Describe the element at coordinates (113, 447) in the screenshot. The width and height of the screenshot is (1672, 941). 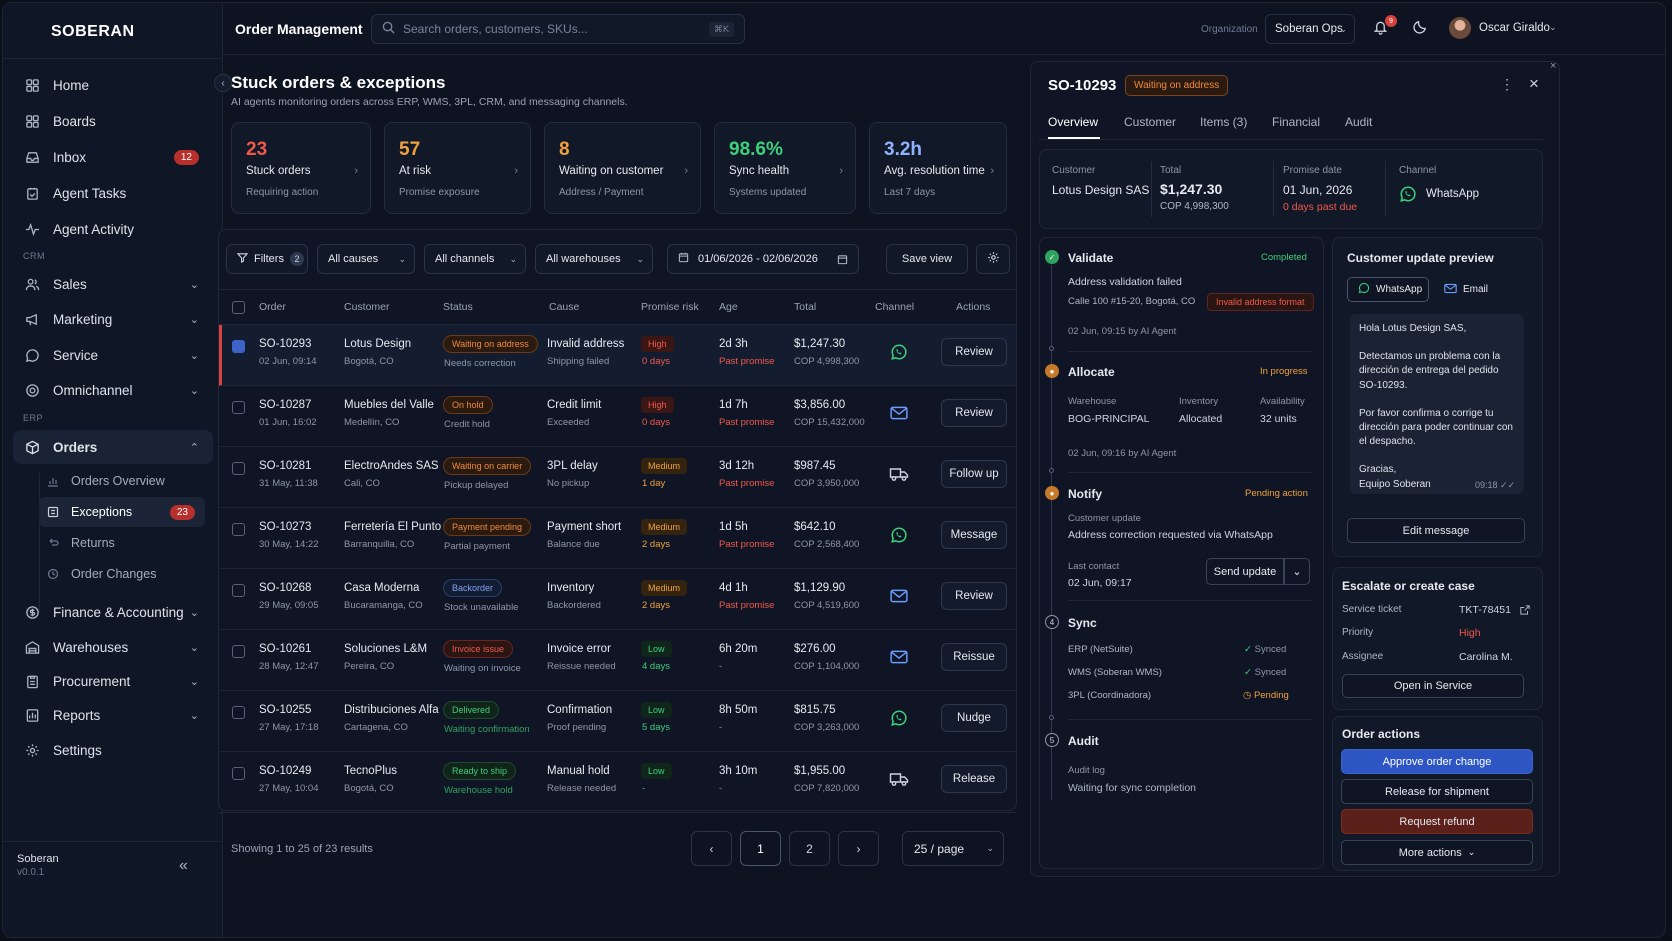
I see `sidebar-item-orders: Orders ⌃` at that location.